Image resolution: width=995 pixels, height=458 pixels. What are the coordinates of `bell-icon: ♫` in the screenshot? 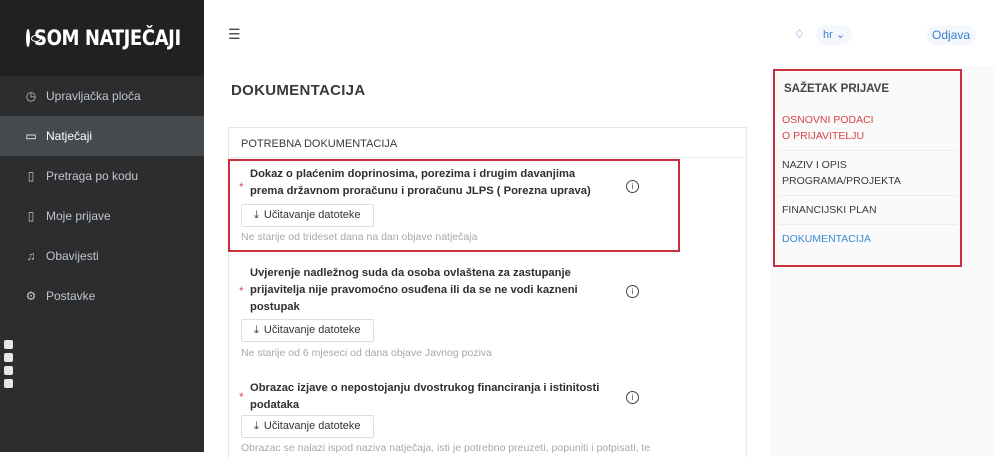 It's located at (31, 256).